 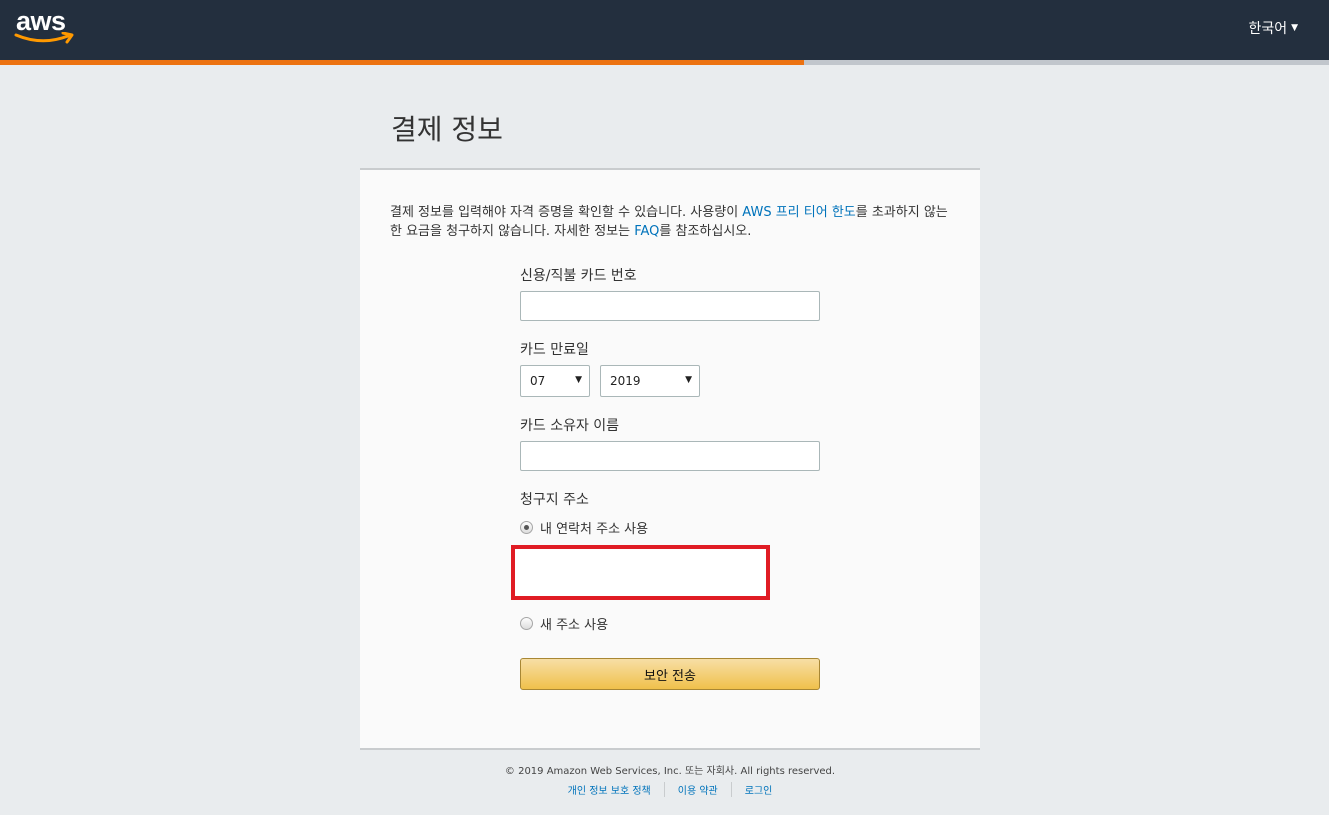 I want to click on intro-text-part: 를 참조하십시오., so click(x=705, y=231).